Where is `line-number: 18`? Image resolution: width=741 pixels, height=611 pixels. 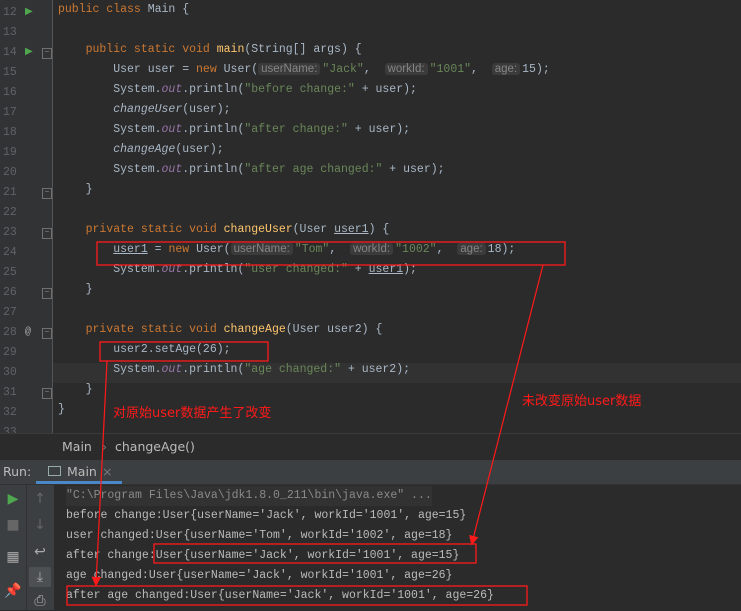 line-number: 18 is located at coordinates (26, 133).